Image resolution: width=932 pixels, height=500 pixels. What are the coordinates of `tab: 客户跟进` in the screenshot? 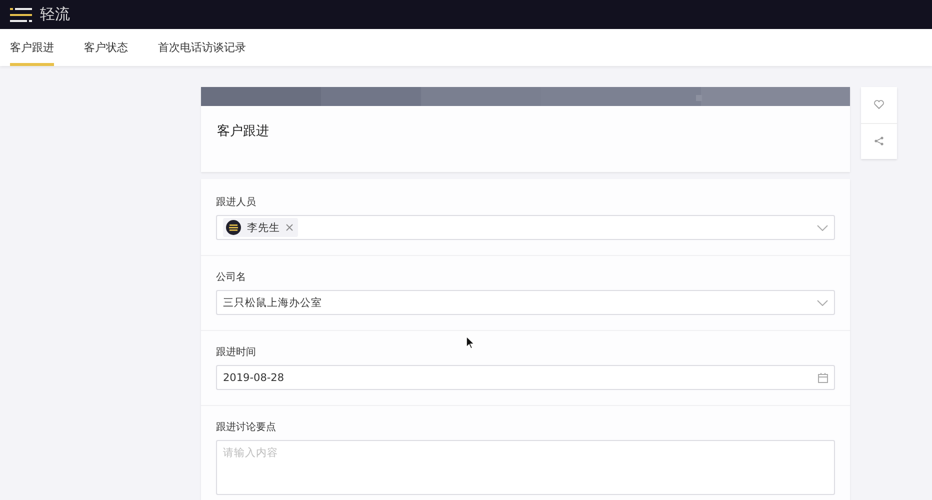 It's located at (32, 47).